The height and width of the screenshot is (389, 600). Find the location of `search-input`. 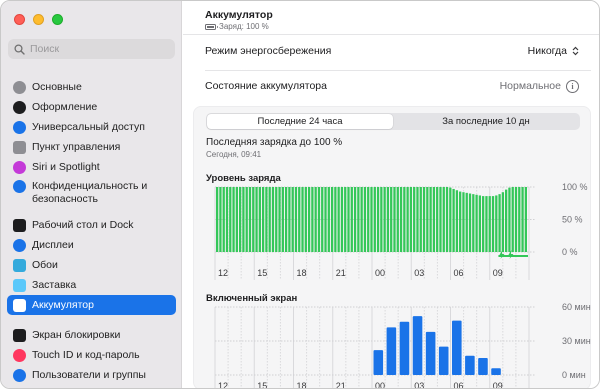

search-input is located at coordinates (95, 49).